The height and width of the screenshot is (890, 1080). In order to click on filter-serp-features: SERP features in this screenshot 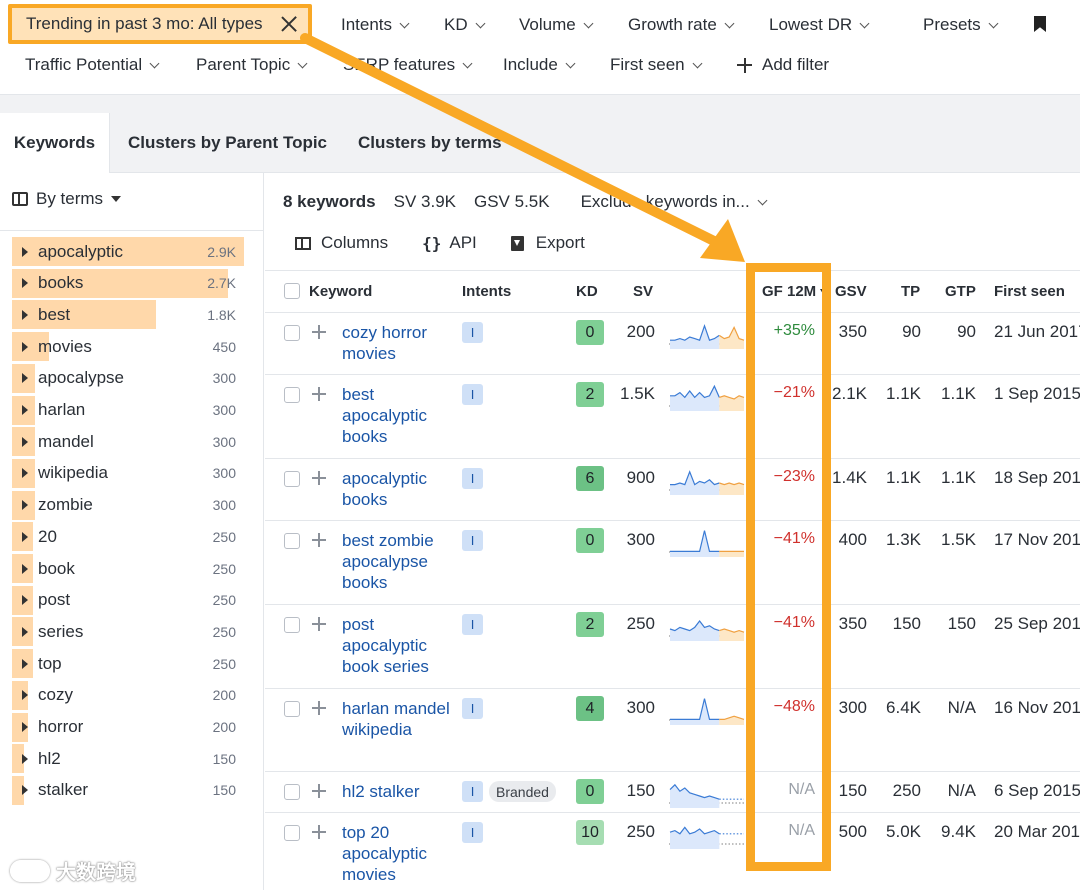, I will do `click(408, 65)`.